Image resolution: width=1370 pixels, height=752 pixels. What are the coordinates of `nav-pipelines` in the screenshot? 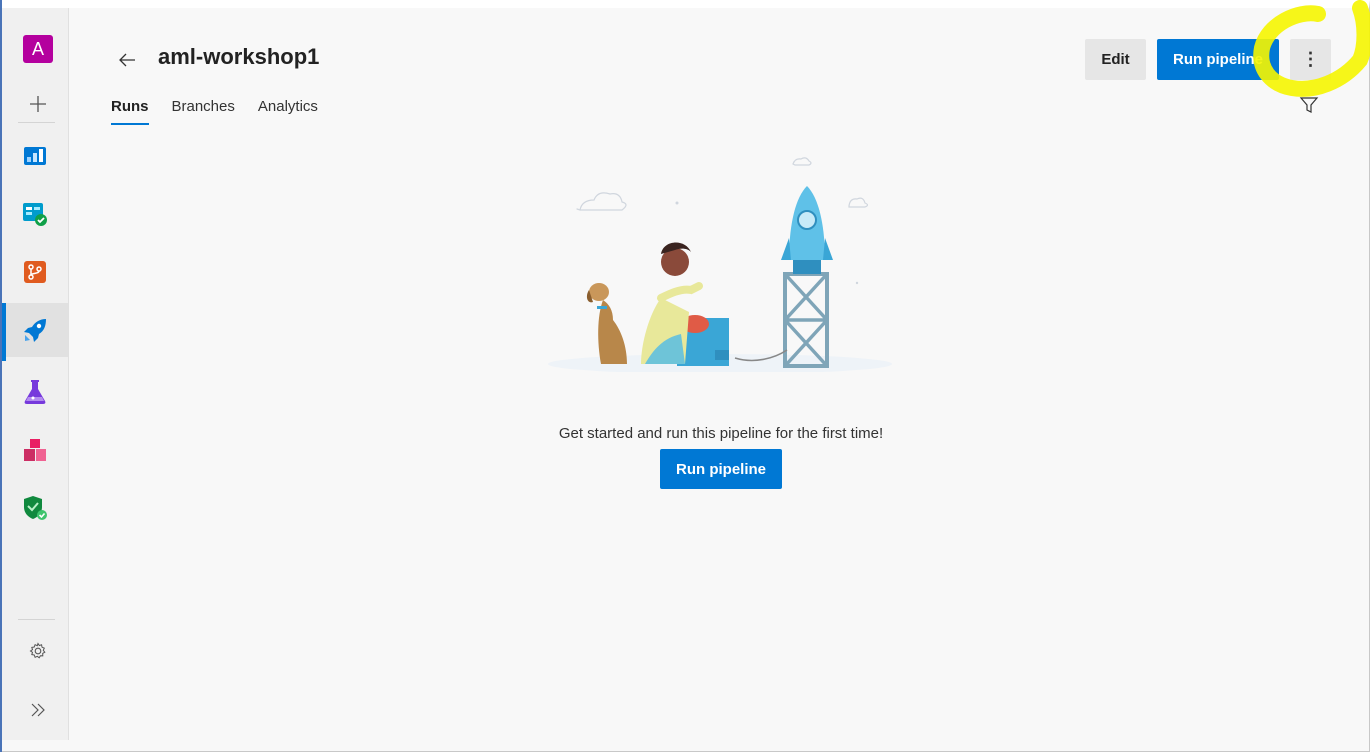 It's located at (35, 332).